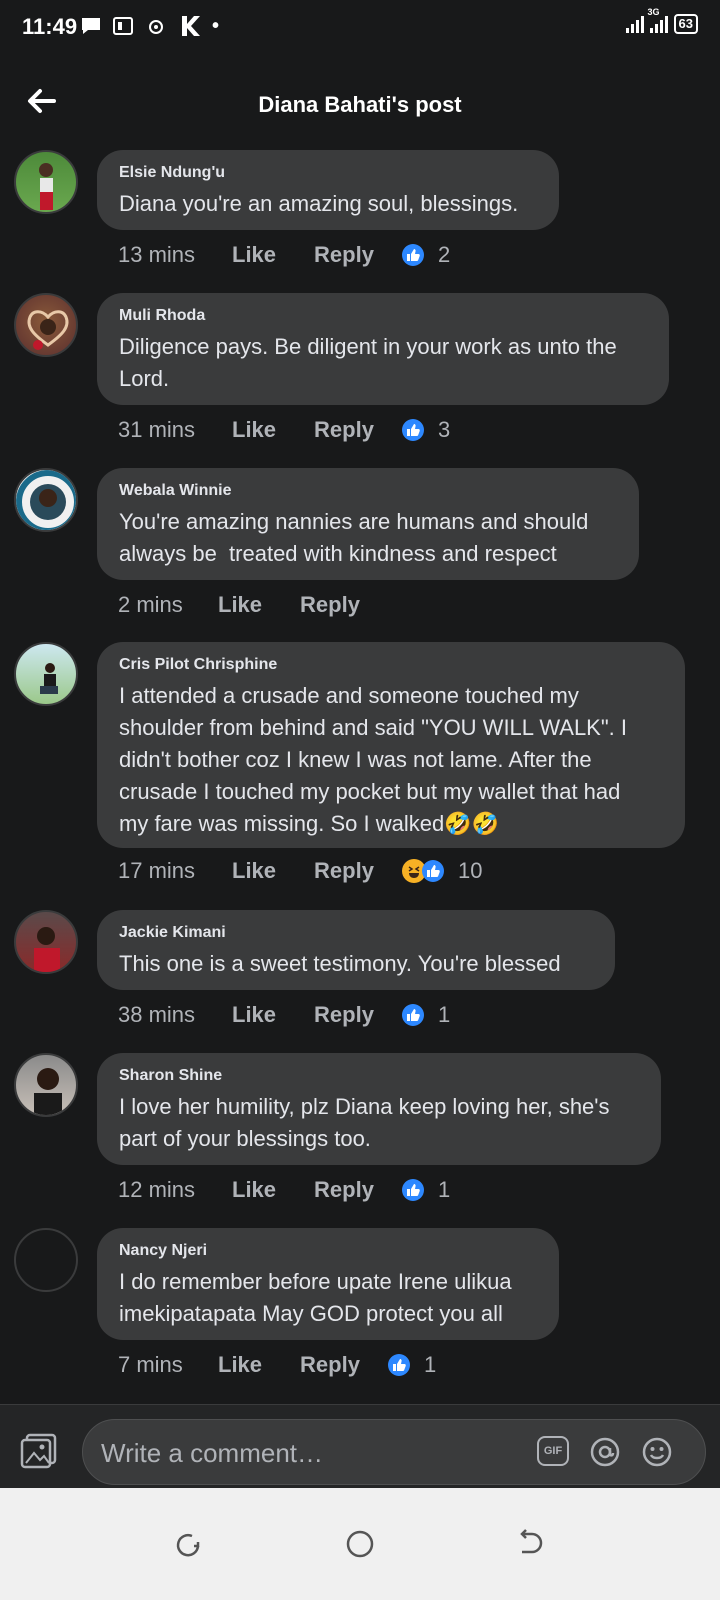 The width and height of the screenshot is (720, 1600). Describe the element at coordinates (383, 316) in the screenshot. I see `commenter-name: Muli Rhoda` at that location.